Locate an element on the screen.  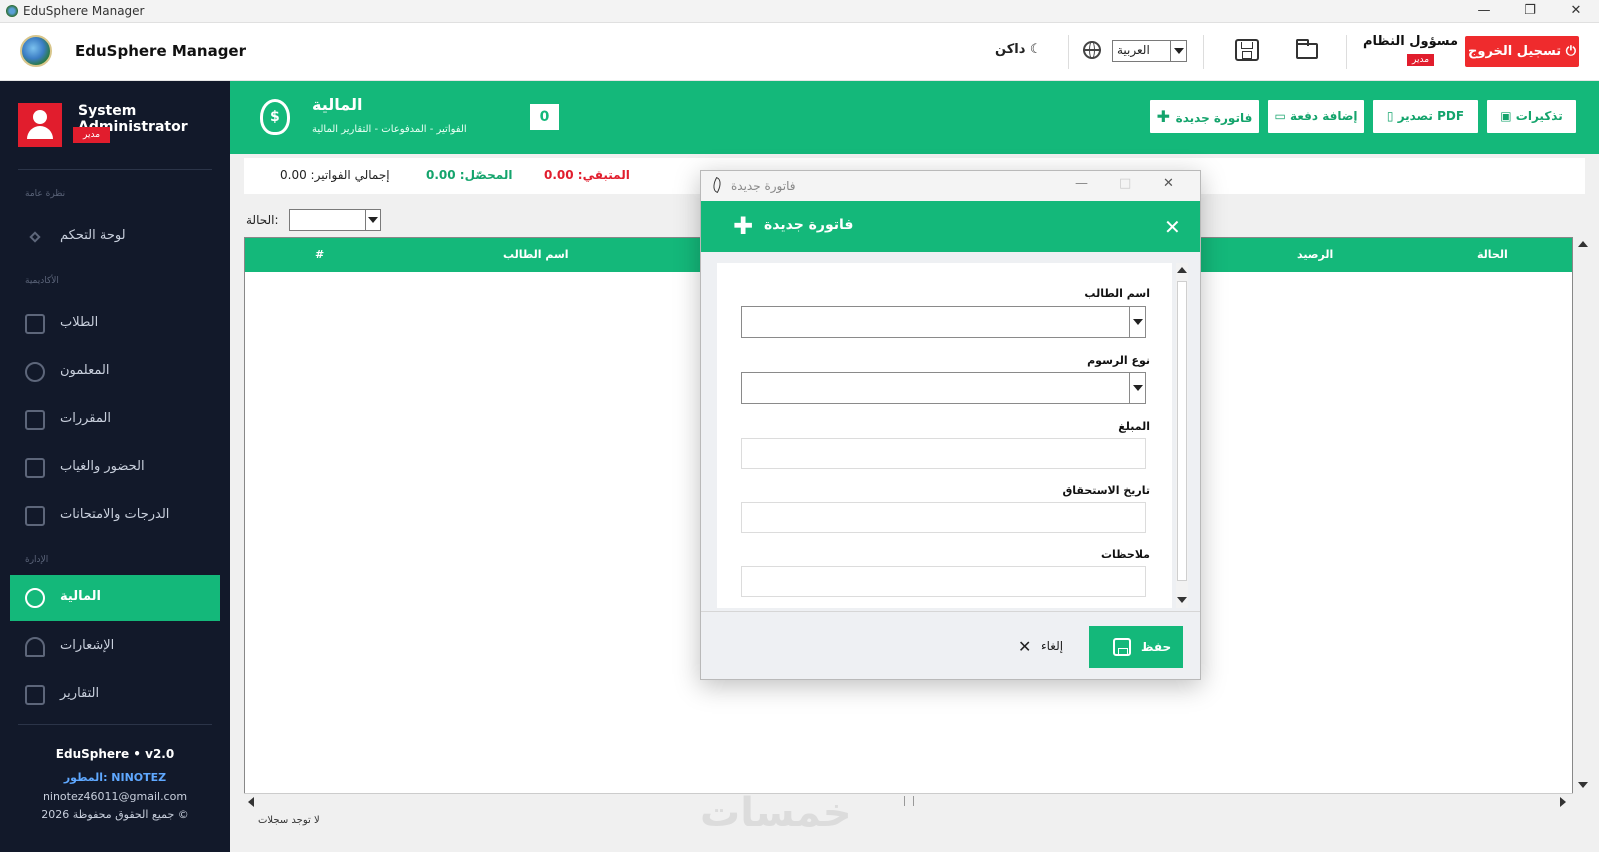
minimize-button: — is located at coordinates (1484, 11).